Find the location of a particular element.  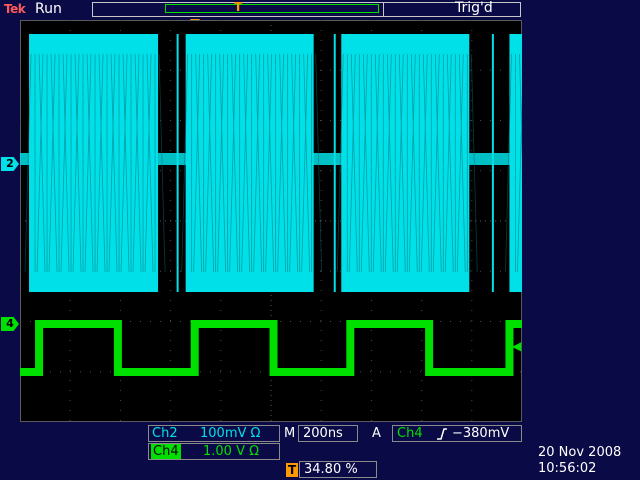

ch4-ground-marker: 4 is located at coordinates (10, 324).